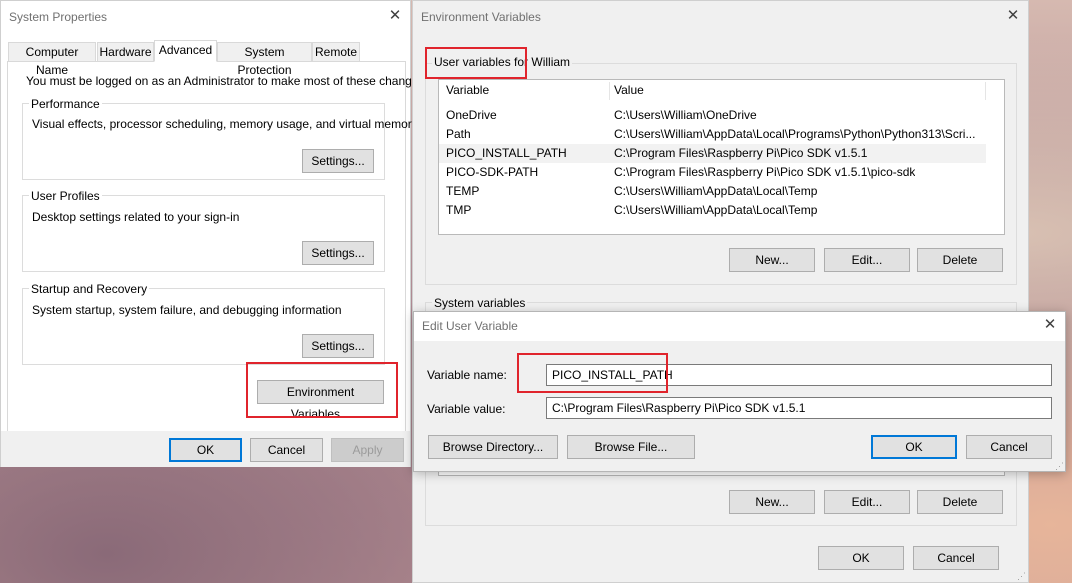 Image resolution: width=1072 pixels, height=583 pixels. I want to click on variable-value-label: Variable value:, so click(466, 409).